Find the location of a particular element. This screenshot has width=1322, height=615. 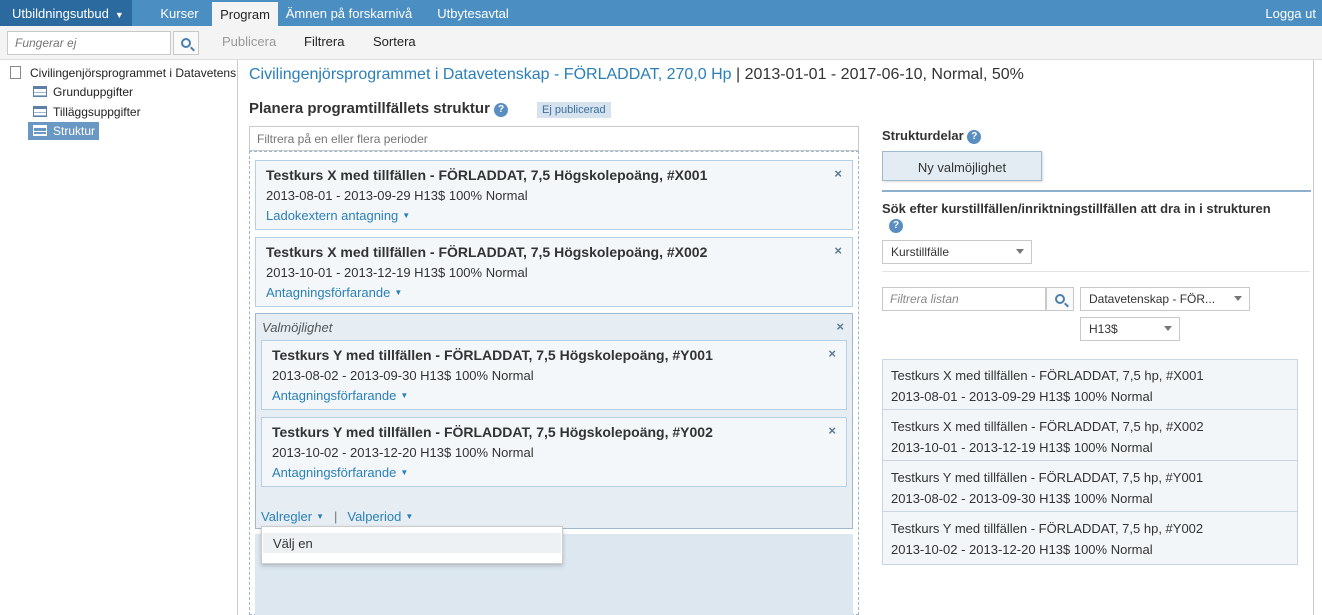

sidebar-item-label: Grunduppgifter is located at coordinates (93, 92).